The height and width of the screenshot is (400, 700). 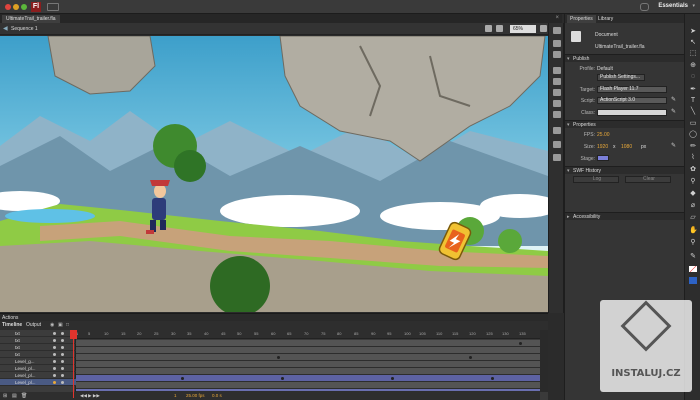 I want to click on properties-section-header: Properties, so click(x=625, y=124).